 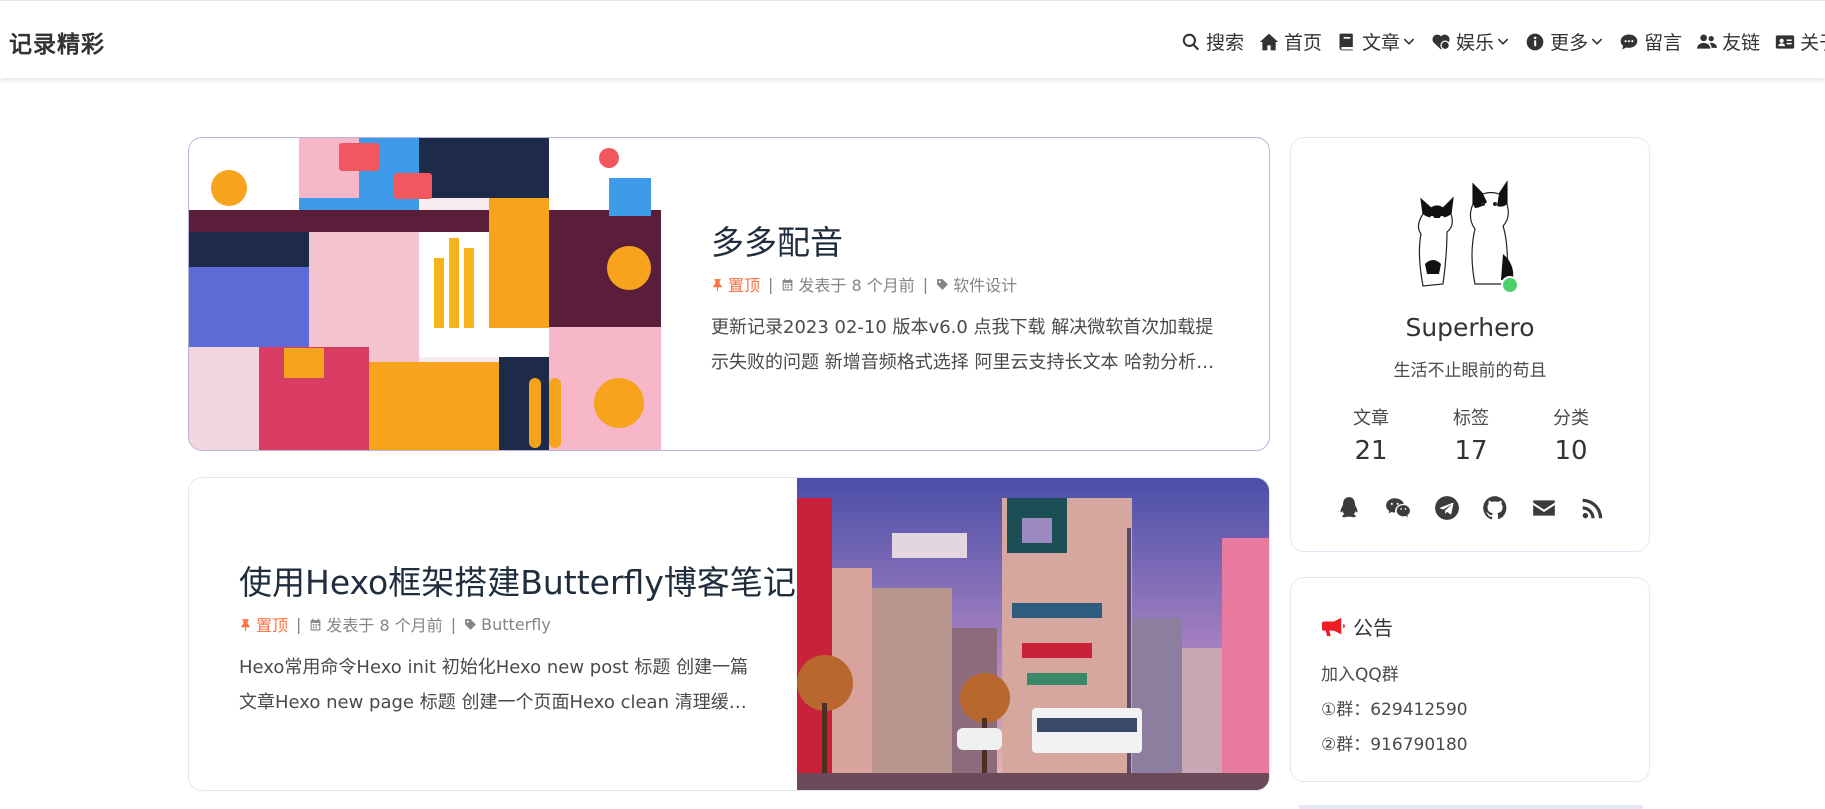 I want to click on comment-icon, so click(x=1629, y=41).